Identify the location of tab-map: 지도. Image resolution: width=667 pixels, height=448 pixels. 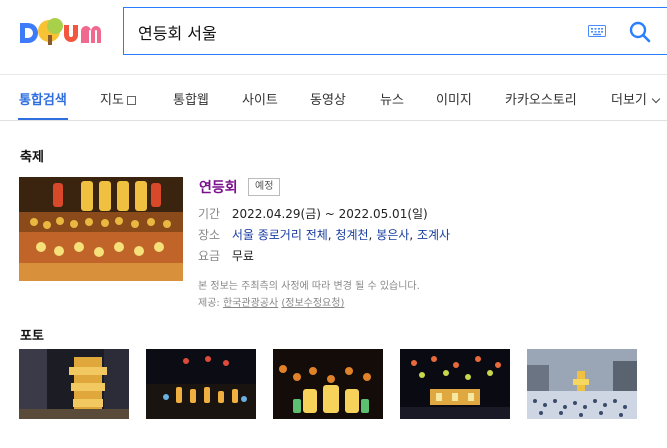
(118, 98).